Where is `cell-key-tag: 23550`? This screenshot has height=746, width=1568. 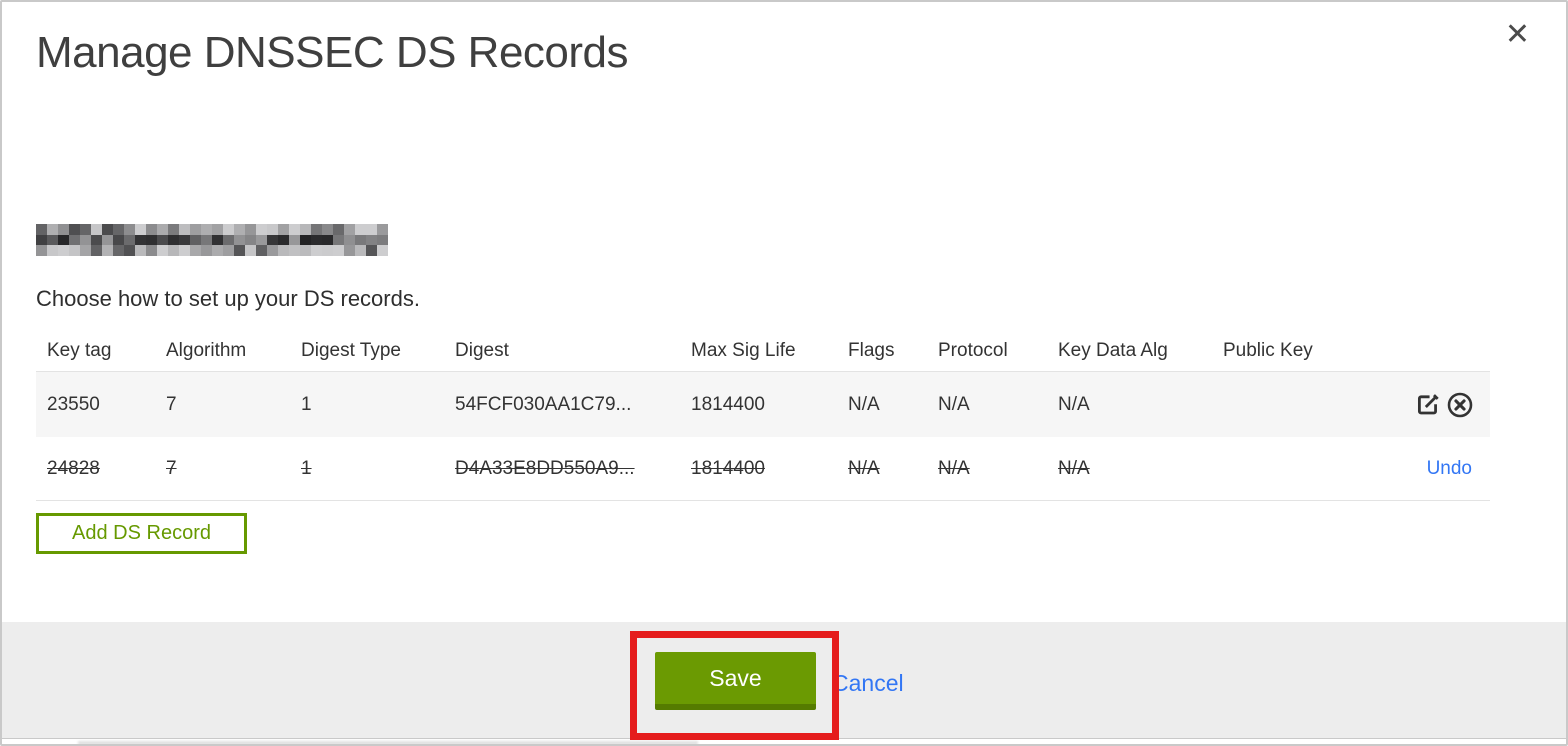
cell-key-tag: 23550 is located at coordinates (73, 404).